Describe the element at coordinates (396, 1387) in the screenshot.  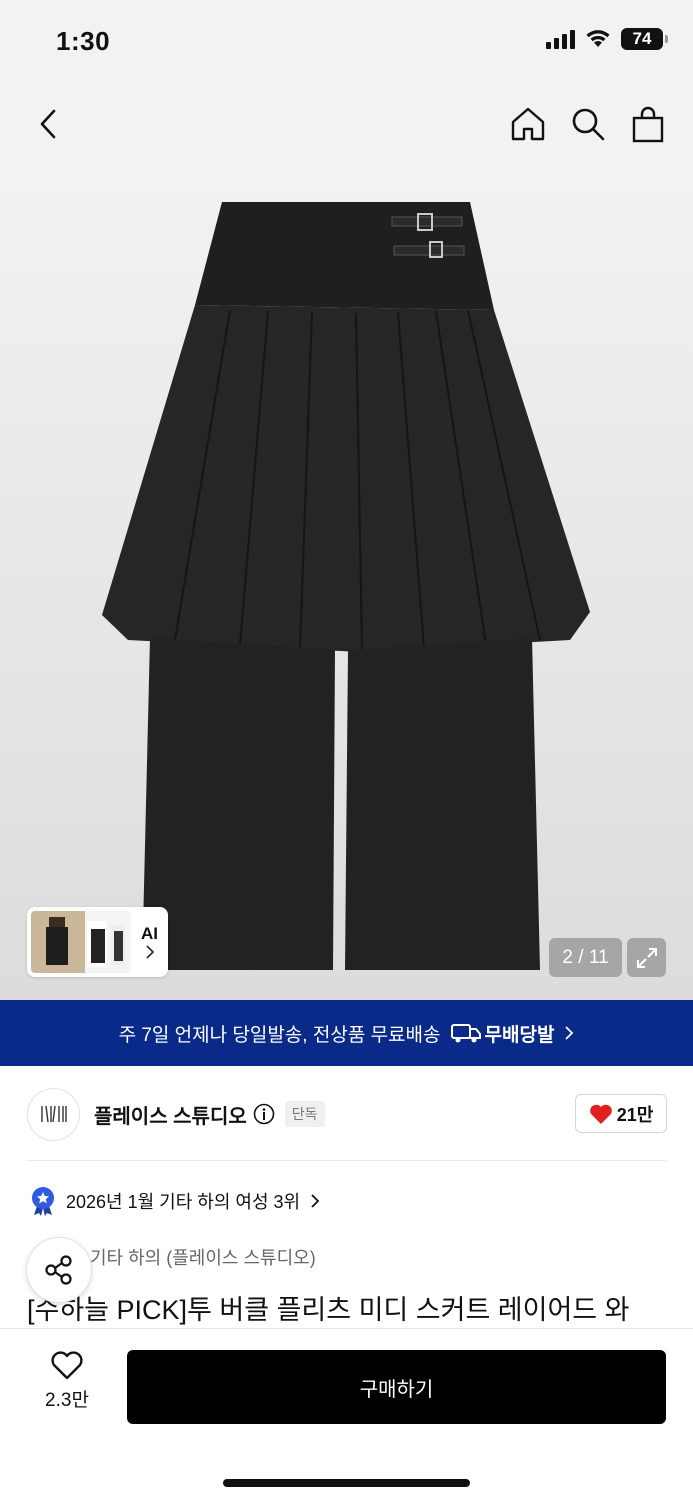
I see `buy-button: 구매하기` at that location.